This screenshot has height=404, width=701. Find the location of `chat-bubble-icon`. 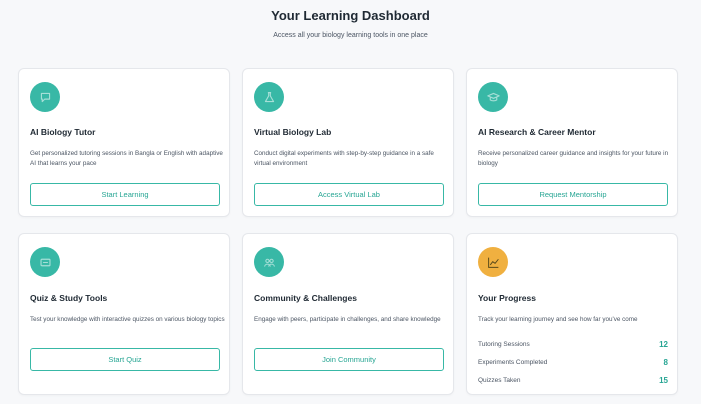

chat-bubble-icon is located at coordinates (45, 97).